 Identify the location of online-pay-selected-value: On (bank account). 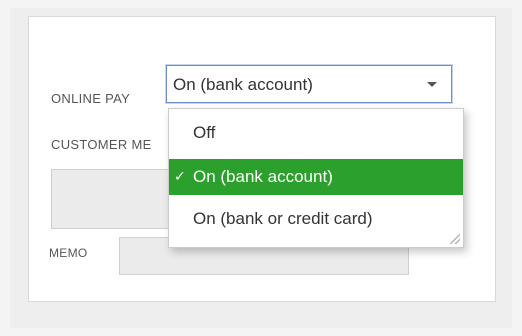
(243, 84).